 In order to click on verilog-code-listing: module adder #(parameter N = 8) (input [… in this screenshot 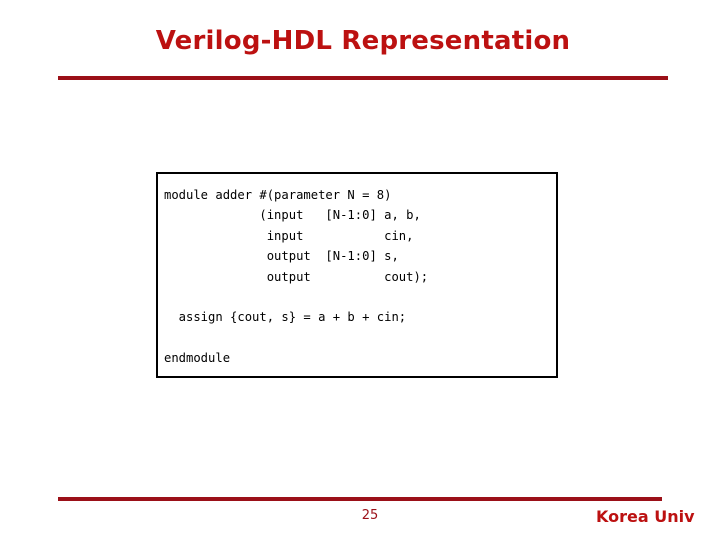, I will do `click(296, 277)`.